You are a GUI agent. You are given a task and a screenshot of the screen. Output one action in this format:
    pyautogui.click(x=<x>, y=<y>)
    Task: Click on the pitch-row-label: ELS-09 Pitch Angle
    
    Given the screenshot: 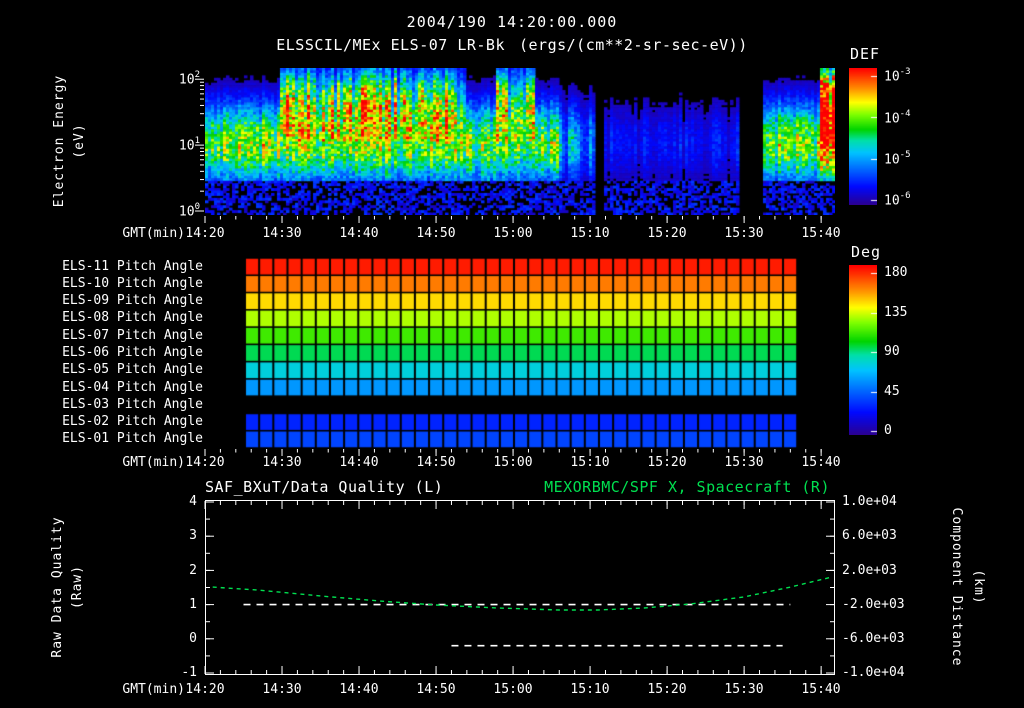 What is the action you would take?
    pyautogui.click(x=132, y=300)
    